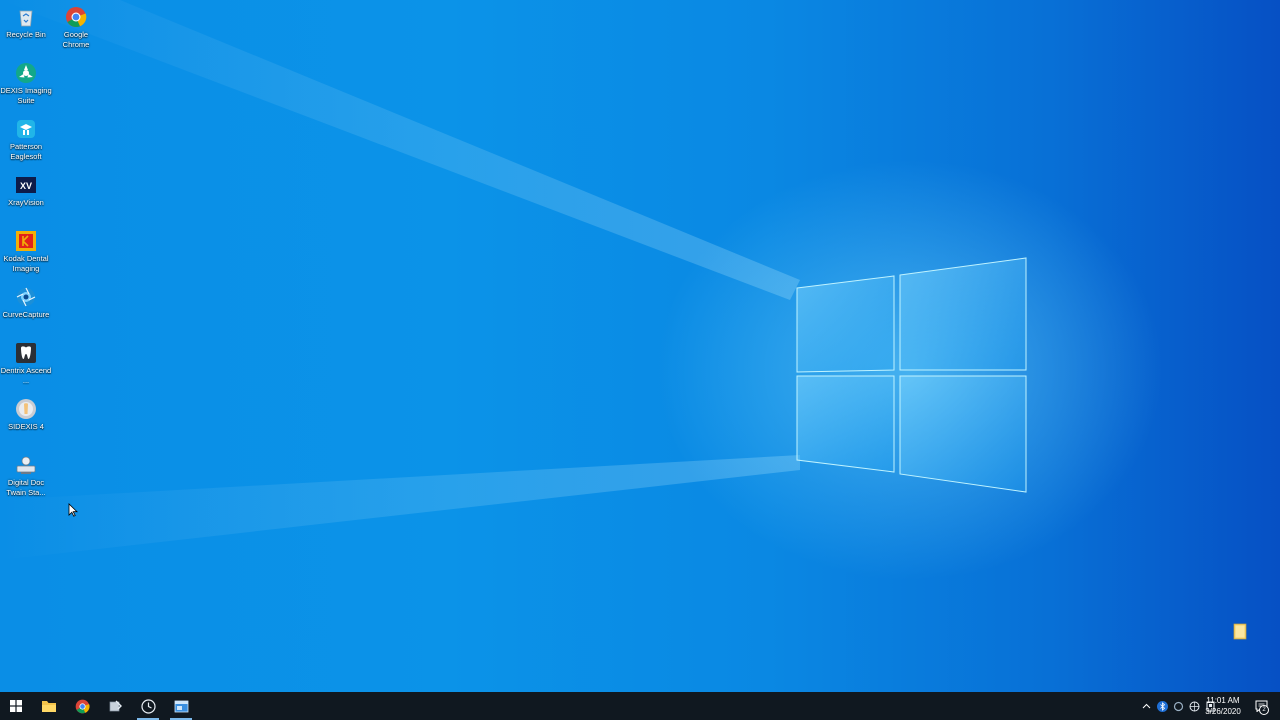 This screenshot has height=720, width=1280. Describe the element at coordinates (26, 353) in the screenshot. I see `dentrix-icon` at that location.